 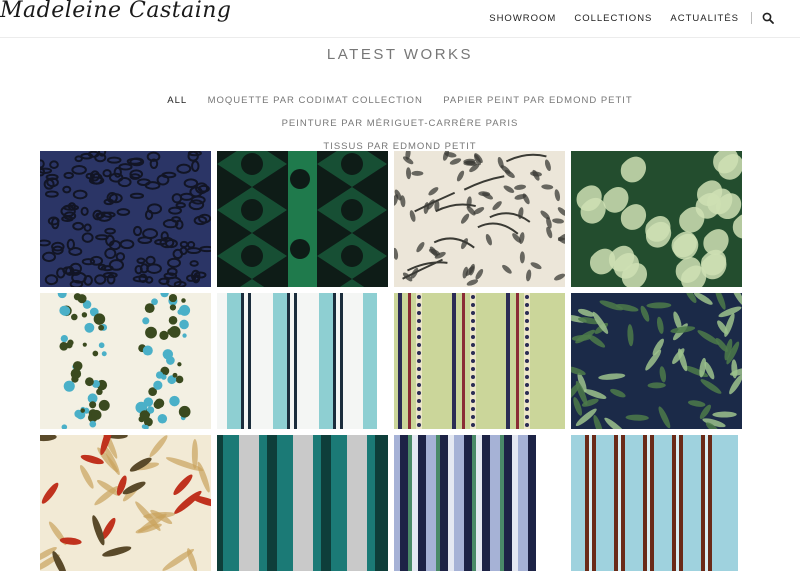 I want to click on filter-moquette: MOQUETTE PAR CODIMAT COLLECTION, so click(x=315, y=100).